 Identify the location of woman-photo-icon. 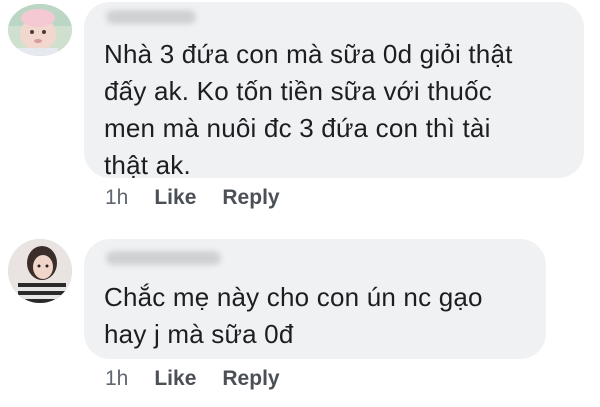
(40, 271).